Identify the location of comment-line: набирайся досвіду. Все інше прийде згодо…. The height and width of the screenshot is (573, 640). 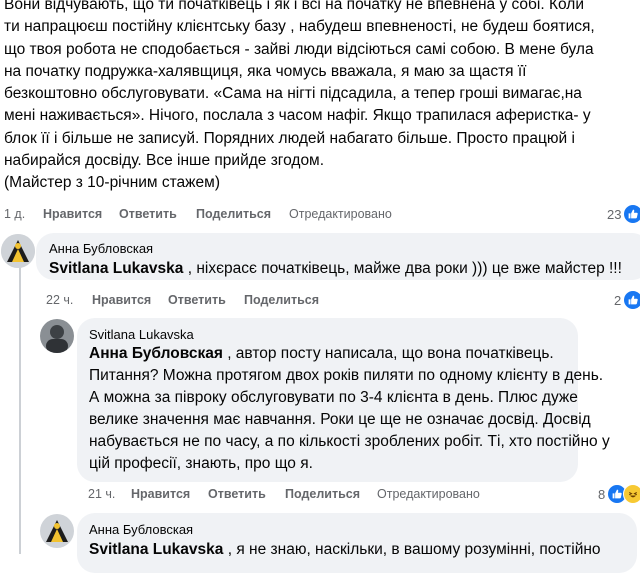
(164, 161).